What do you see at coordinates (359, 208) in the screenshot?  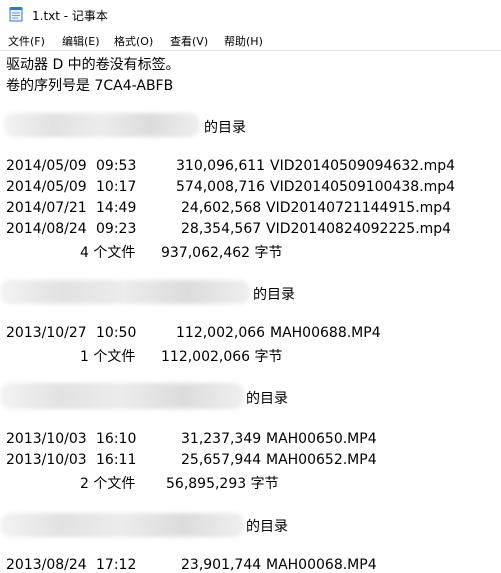 I see `file-name: VID20140721144915.mp4` at bounding box center [359, 208].